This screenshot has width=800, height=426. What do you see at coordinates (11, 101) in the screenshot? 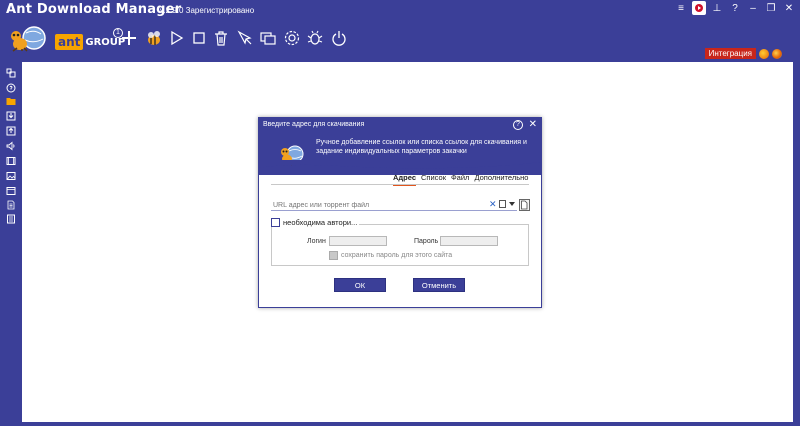
I see `folder-icon` at bounding box center [11, 101].